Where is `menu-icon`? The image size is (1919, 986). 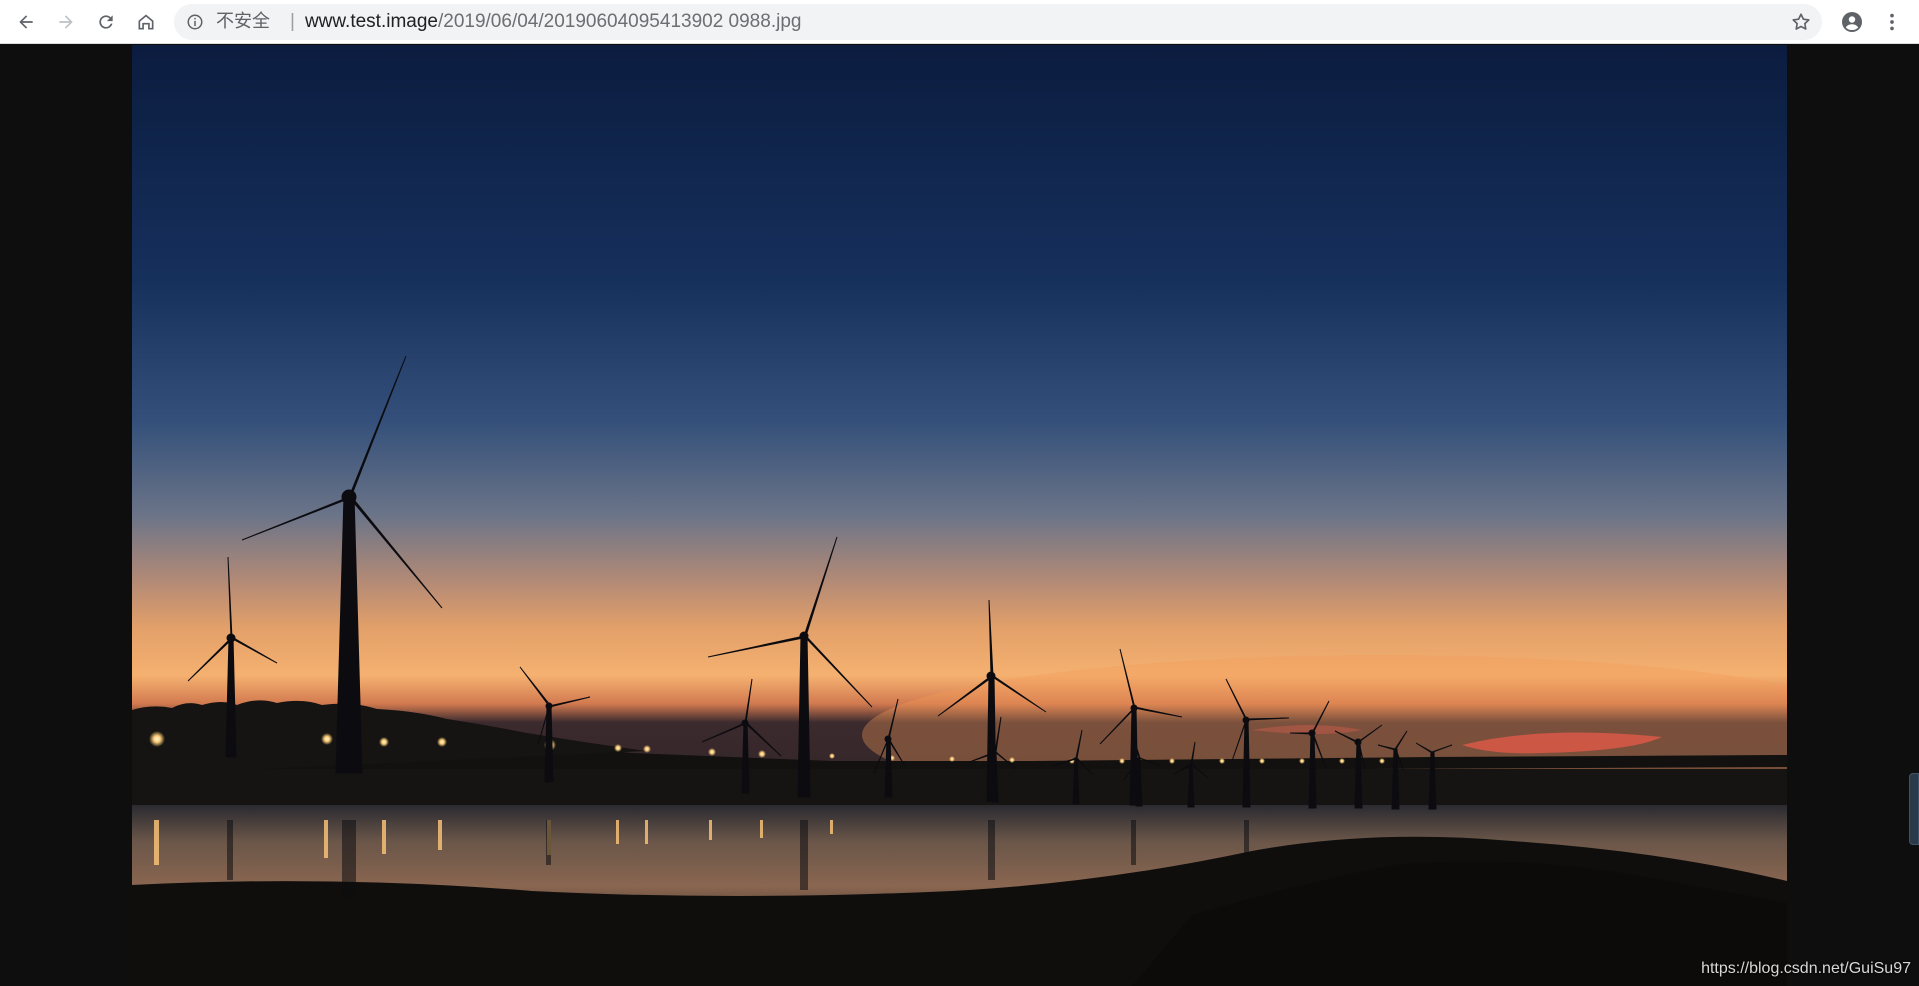
menu-icon is located at coordinates (1892, 22).